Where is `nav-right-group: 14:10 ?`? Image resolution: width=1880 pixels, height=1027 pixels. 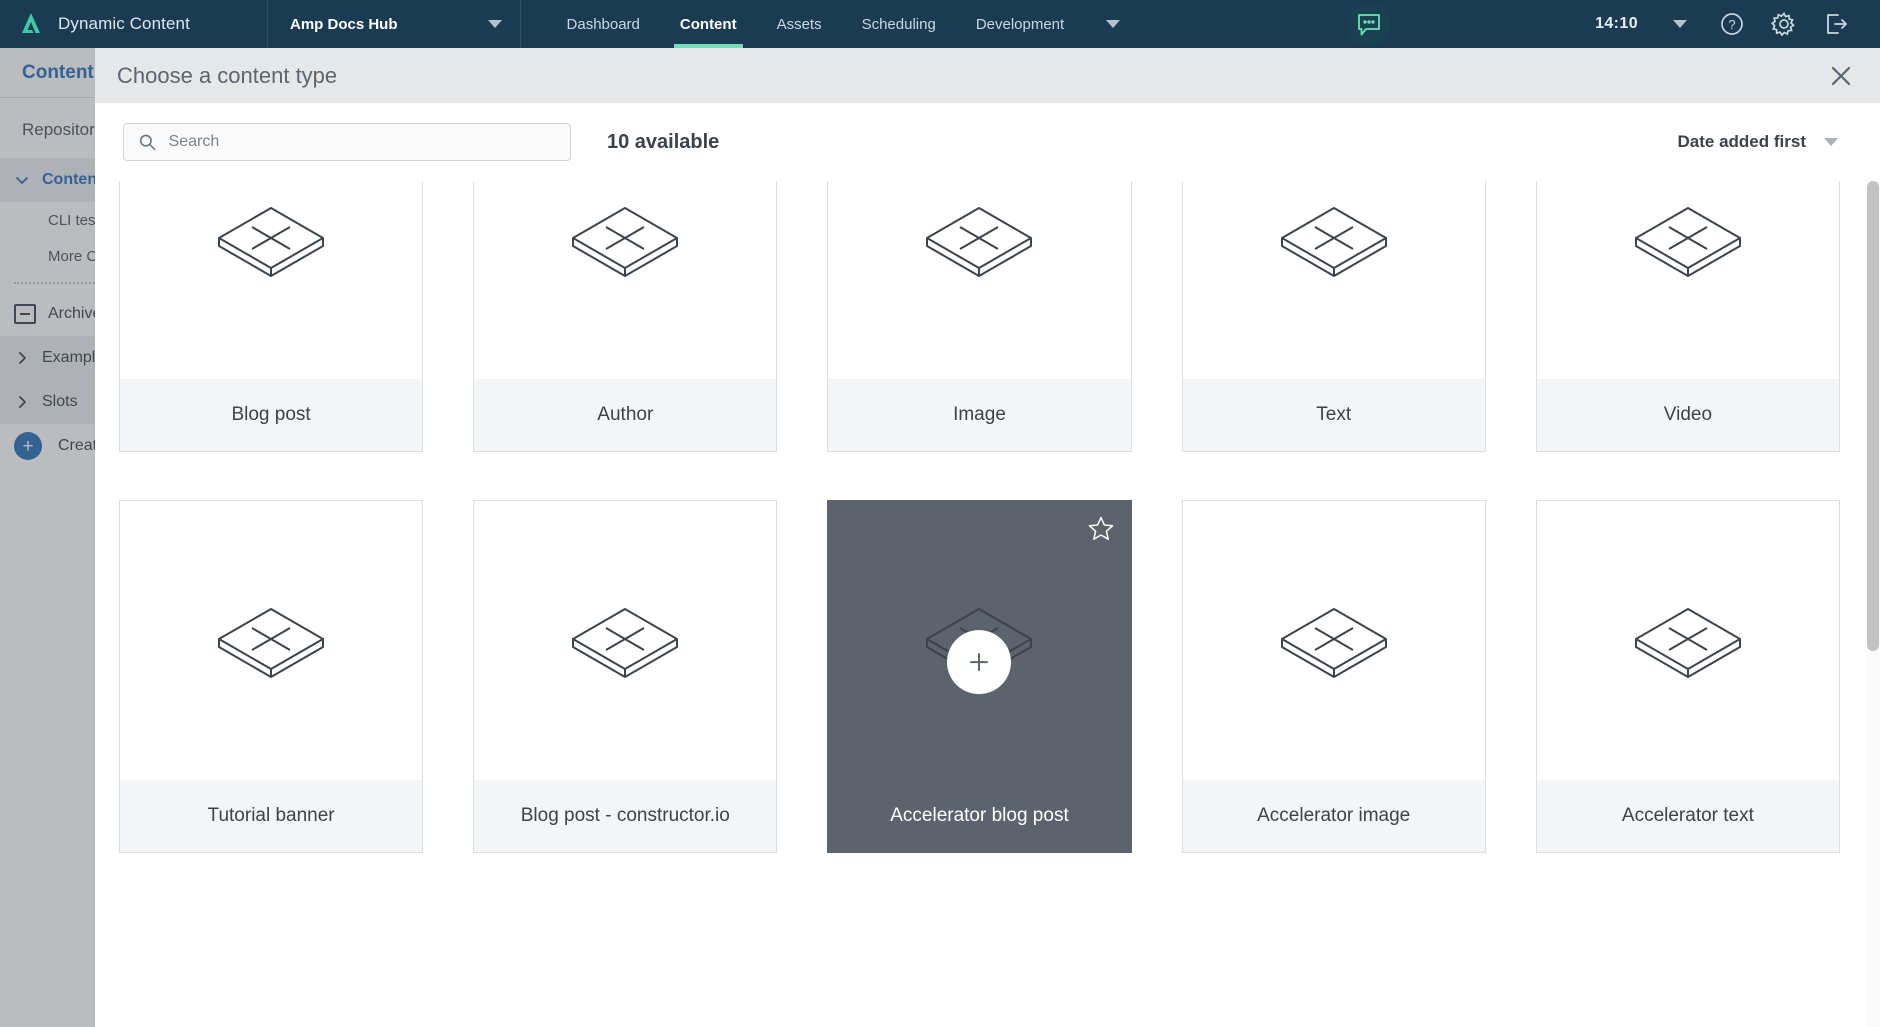
nav-right-group: 14:10 ? is located at coordinates (1737, 24).